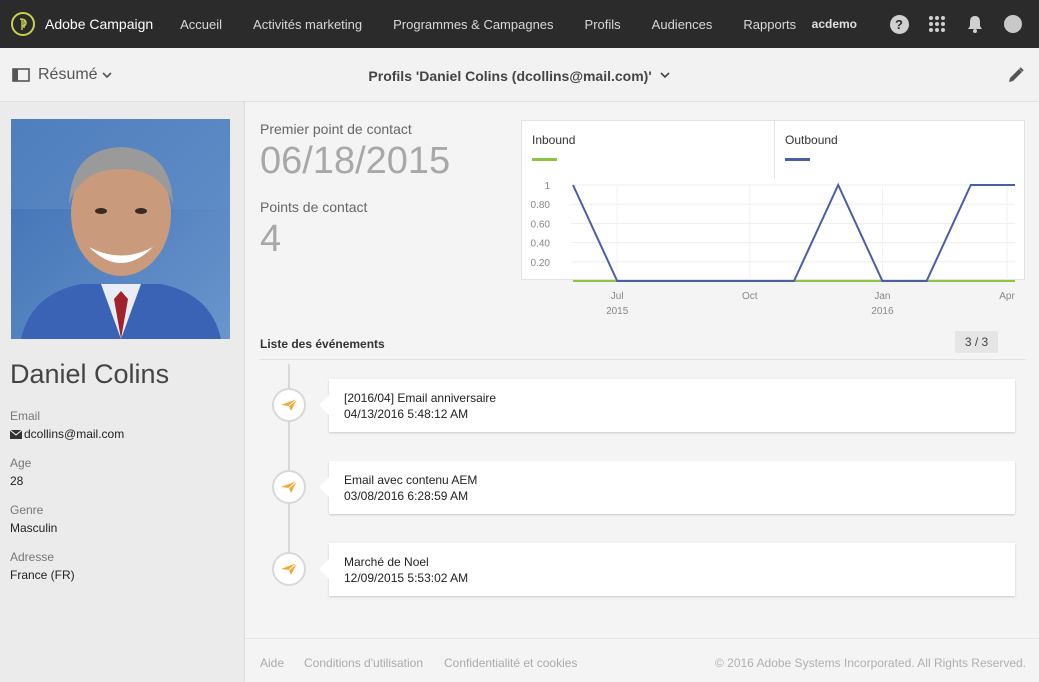  What do you see at coordinates (811, 140) in the screenshot?
I see `legend-label: Outbound` at bounding box center [811, 140].